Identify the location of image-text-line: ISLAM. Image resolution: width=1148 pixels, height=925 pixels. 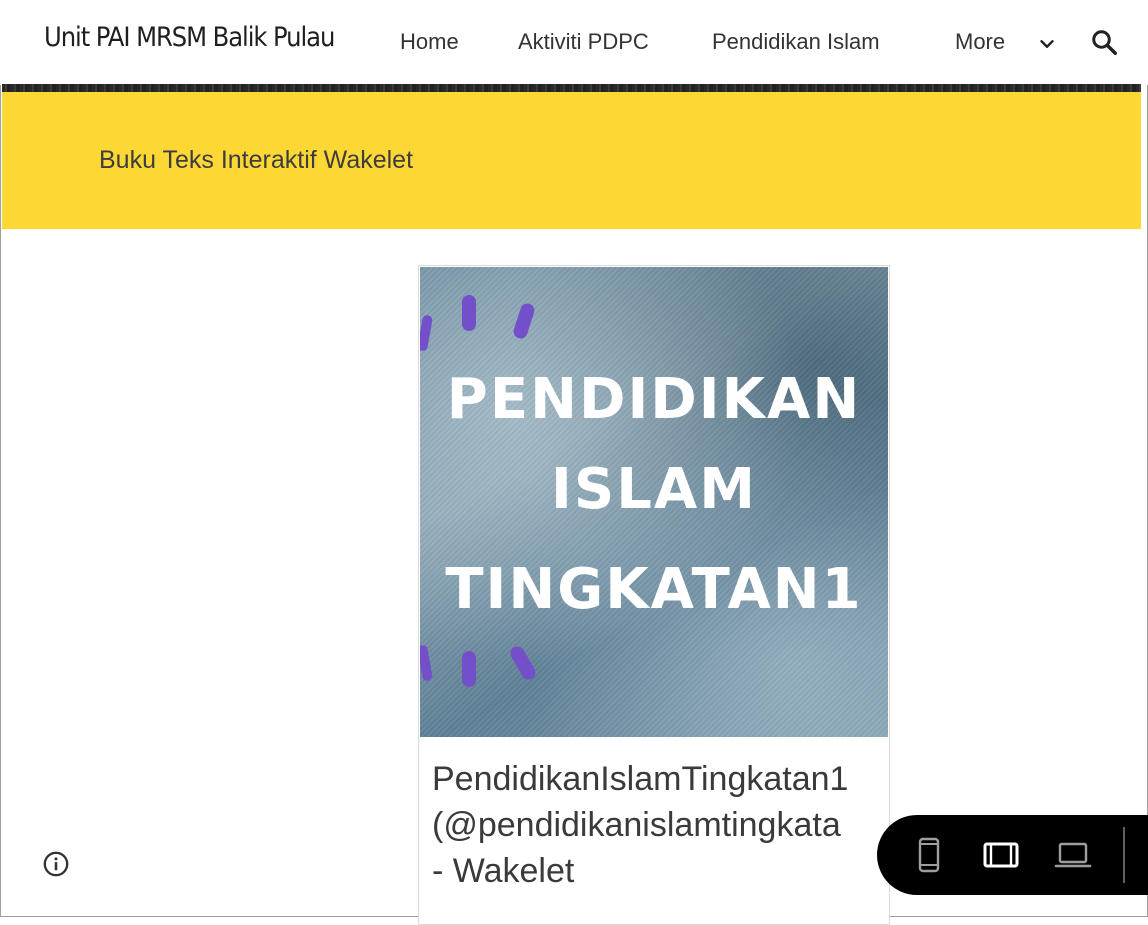
(654, 489).